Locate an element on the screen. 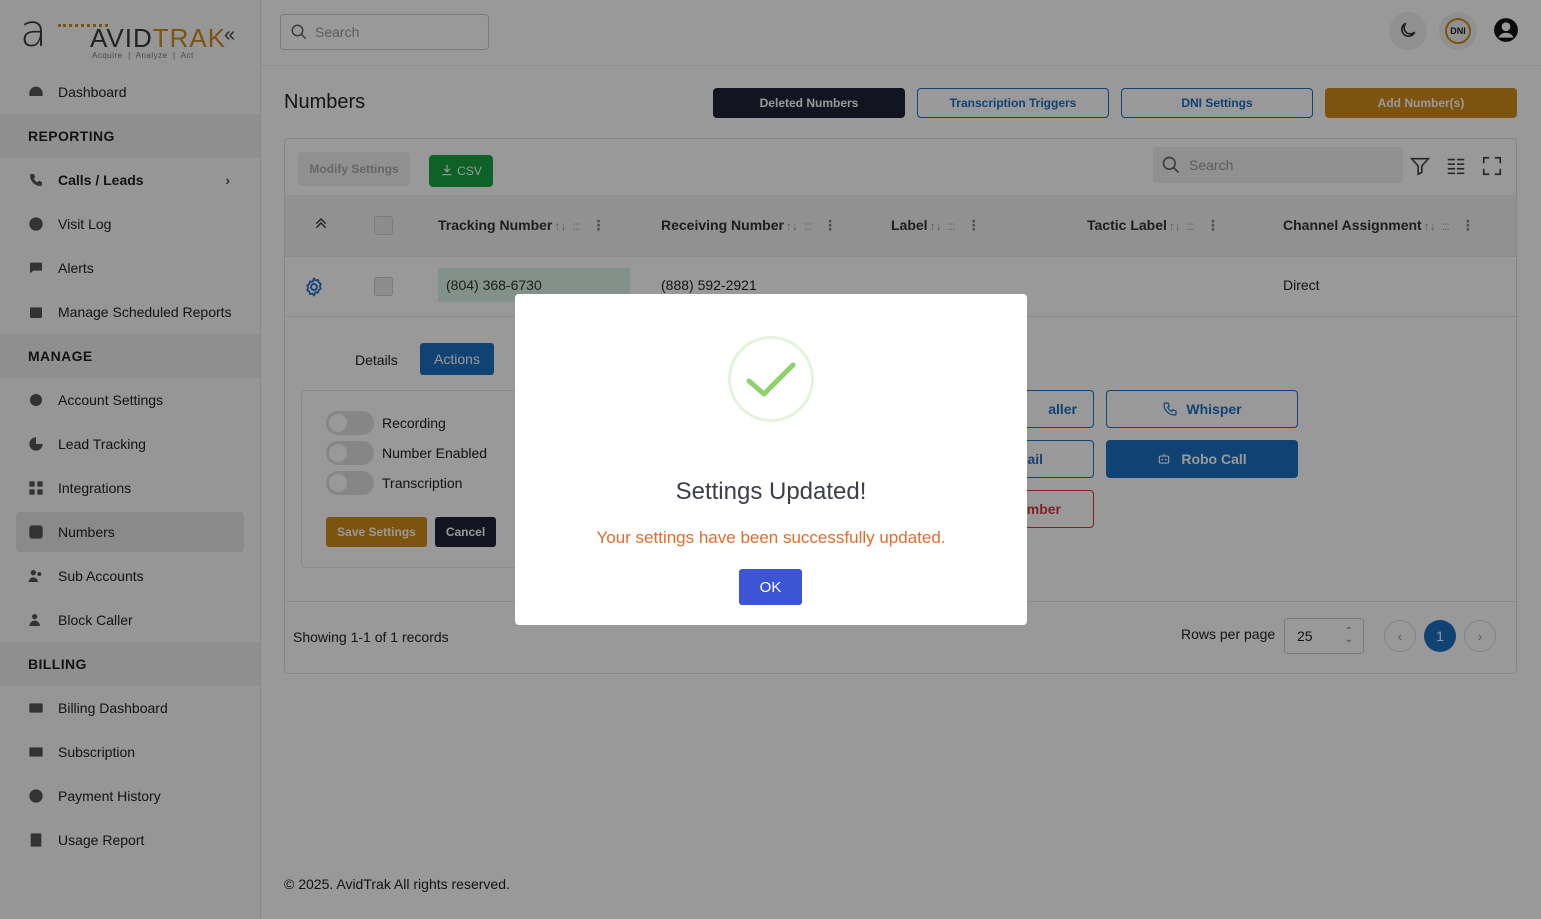 The image size is (1541, 919). dialog-title: Settings Updated! is located at coordinates (771, 491).